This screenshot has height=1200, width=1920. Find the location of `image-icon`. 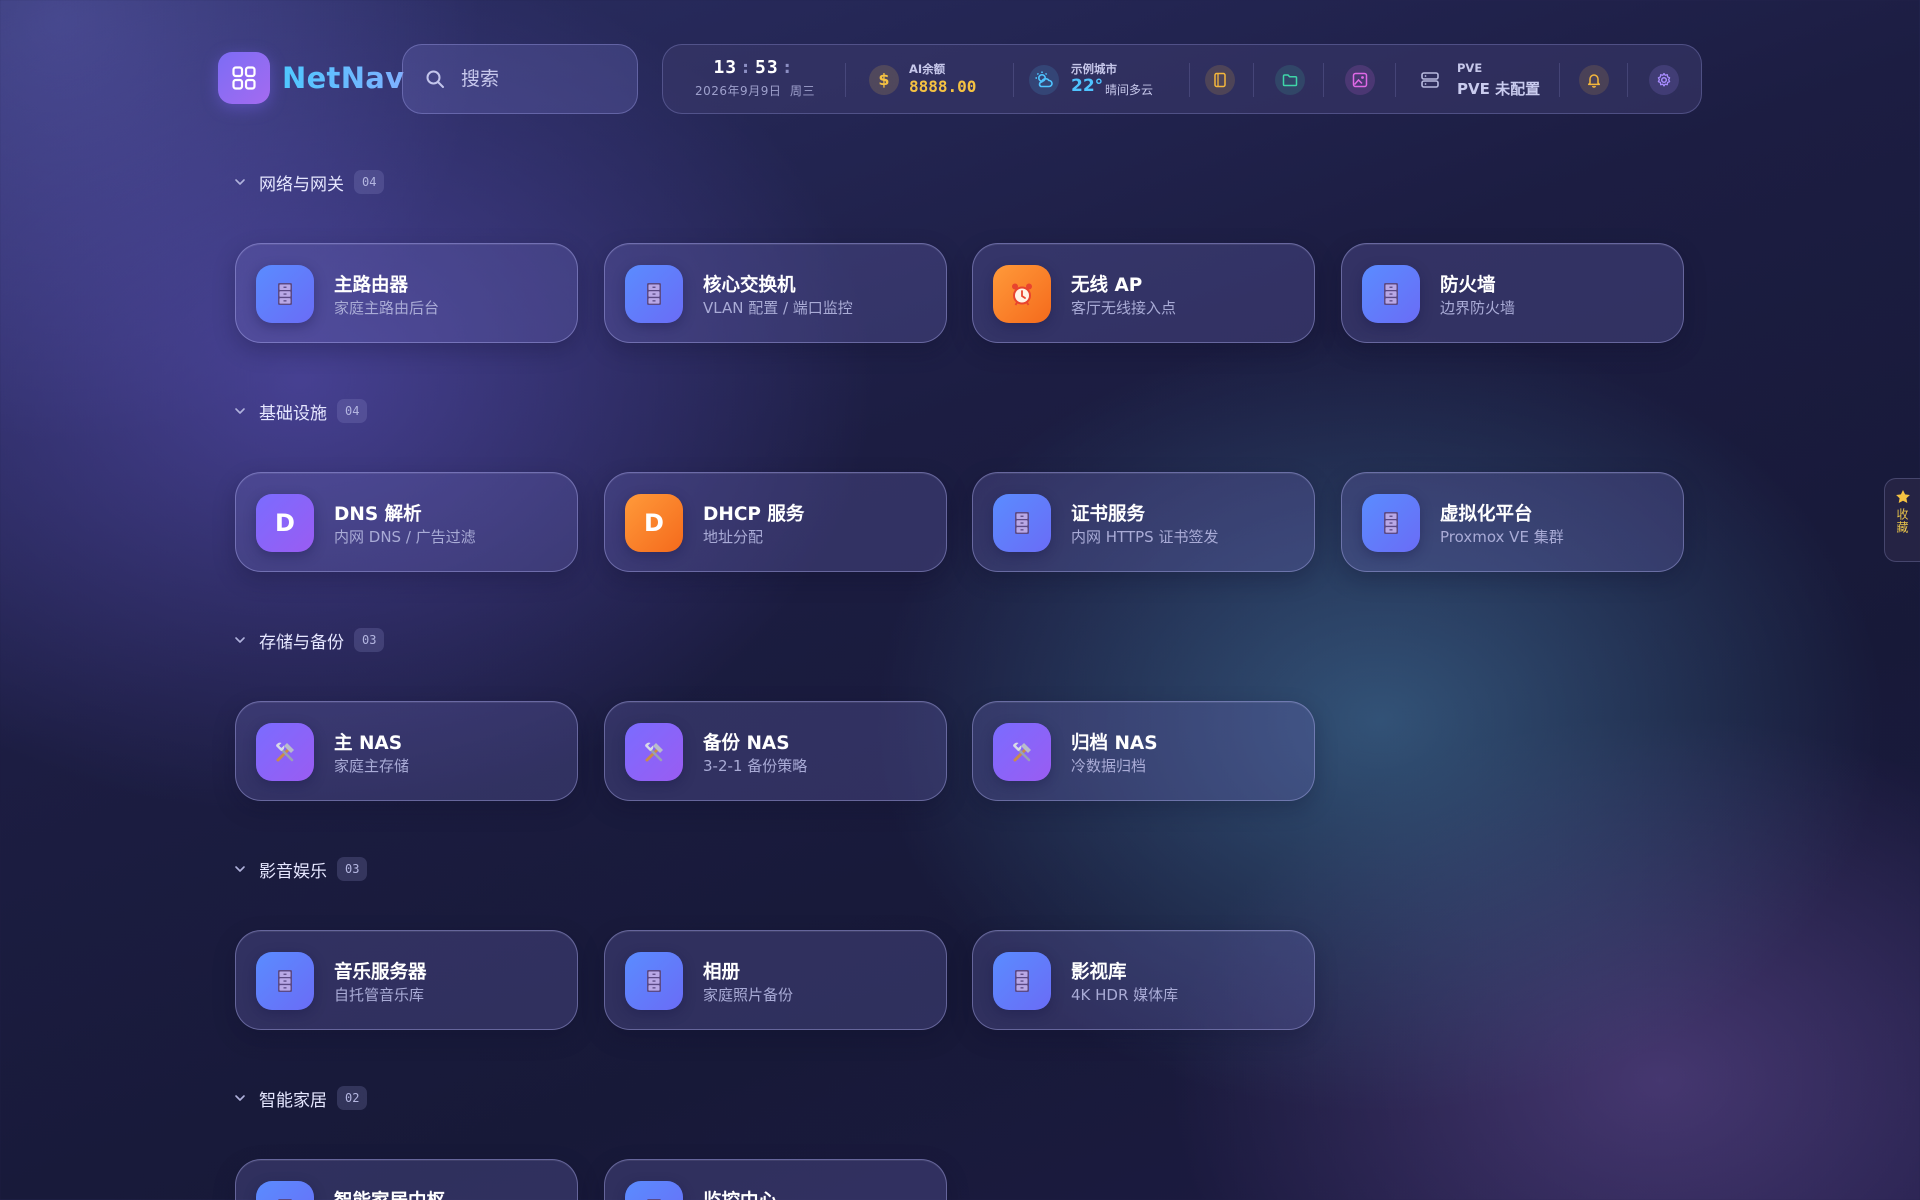

image-icon is located at coordinates (1360, 80).